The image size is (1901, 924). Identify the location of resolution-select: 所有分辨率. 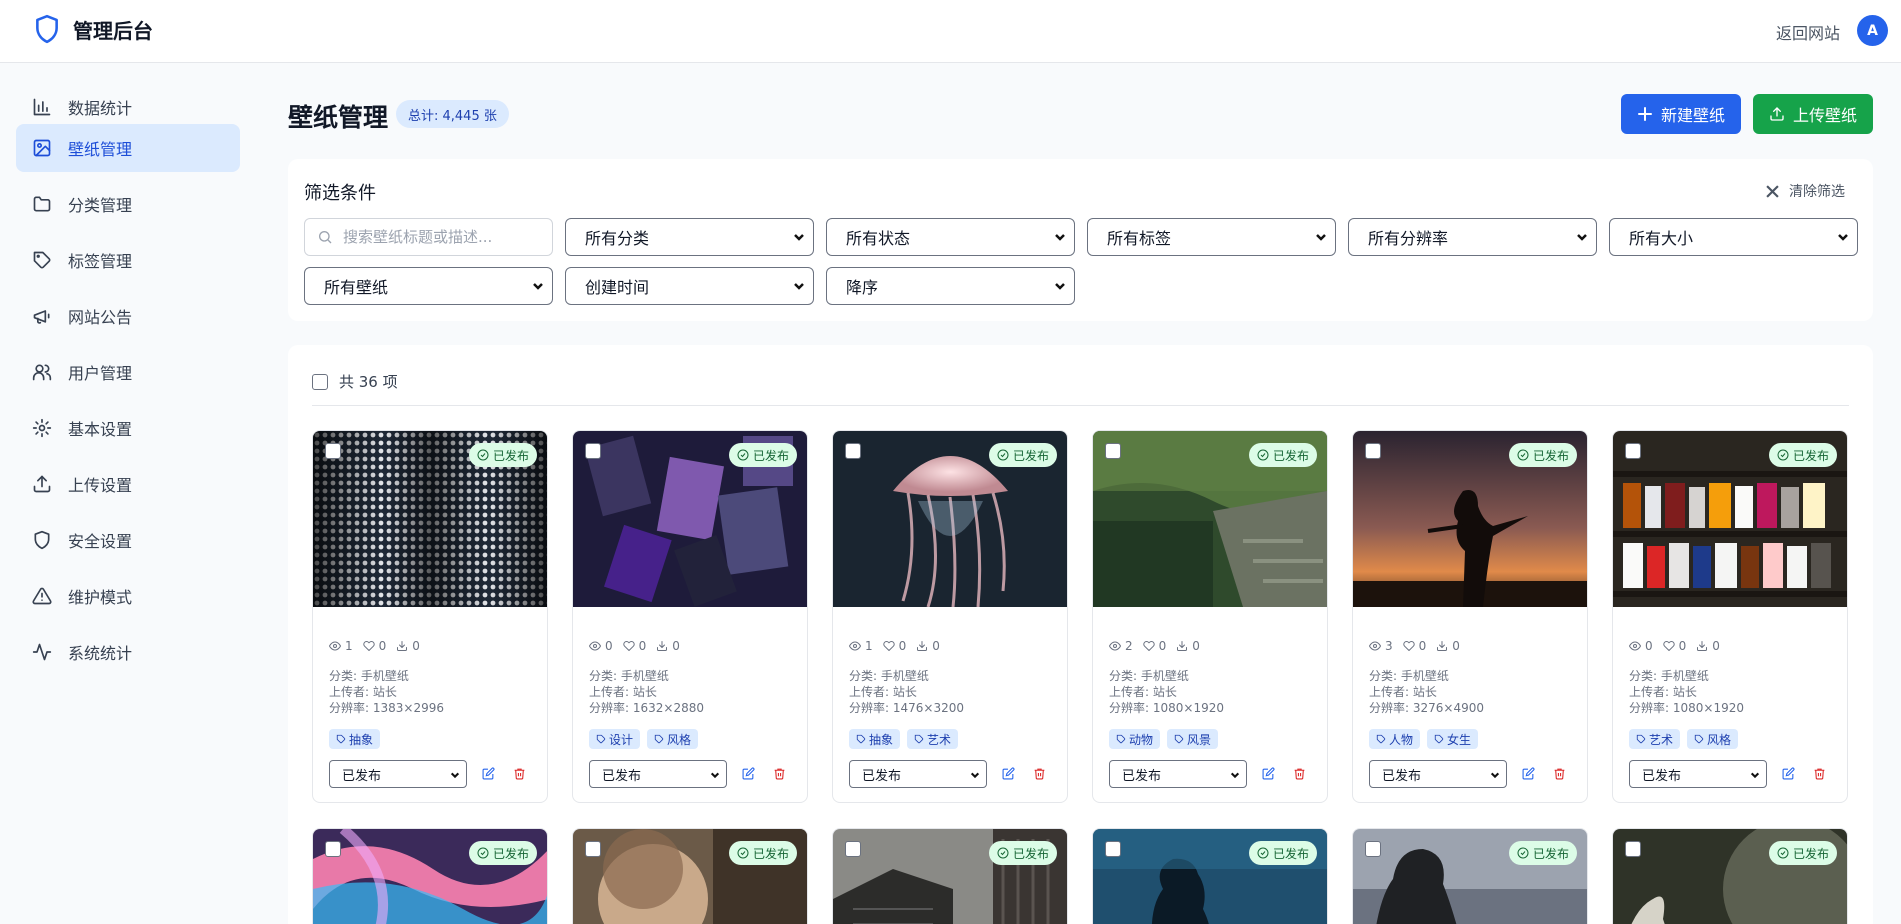
(1472, 237).